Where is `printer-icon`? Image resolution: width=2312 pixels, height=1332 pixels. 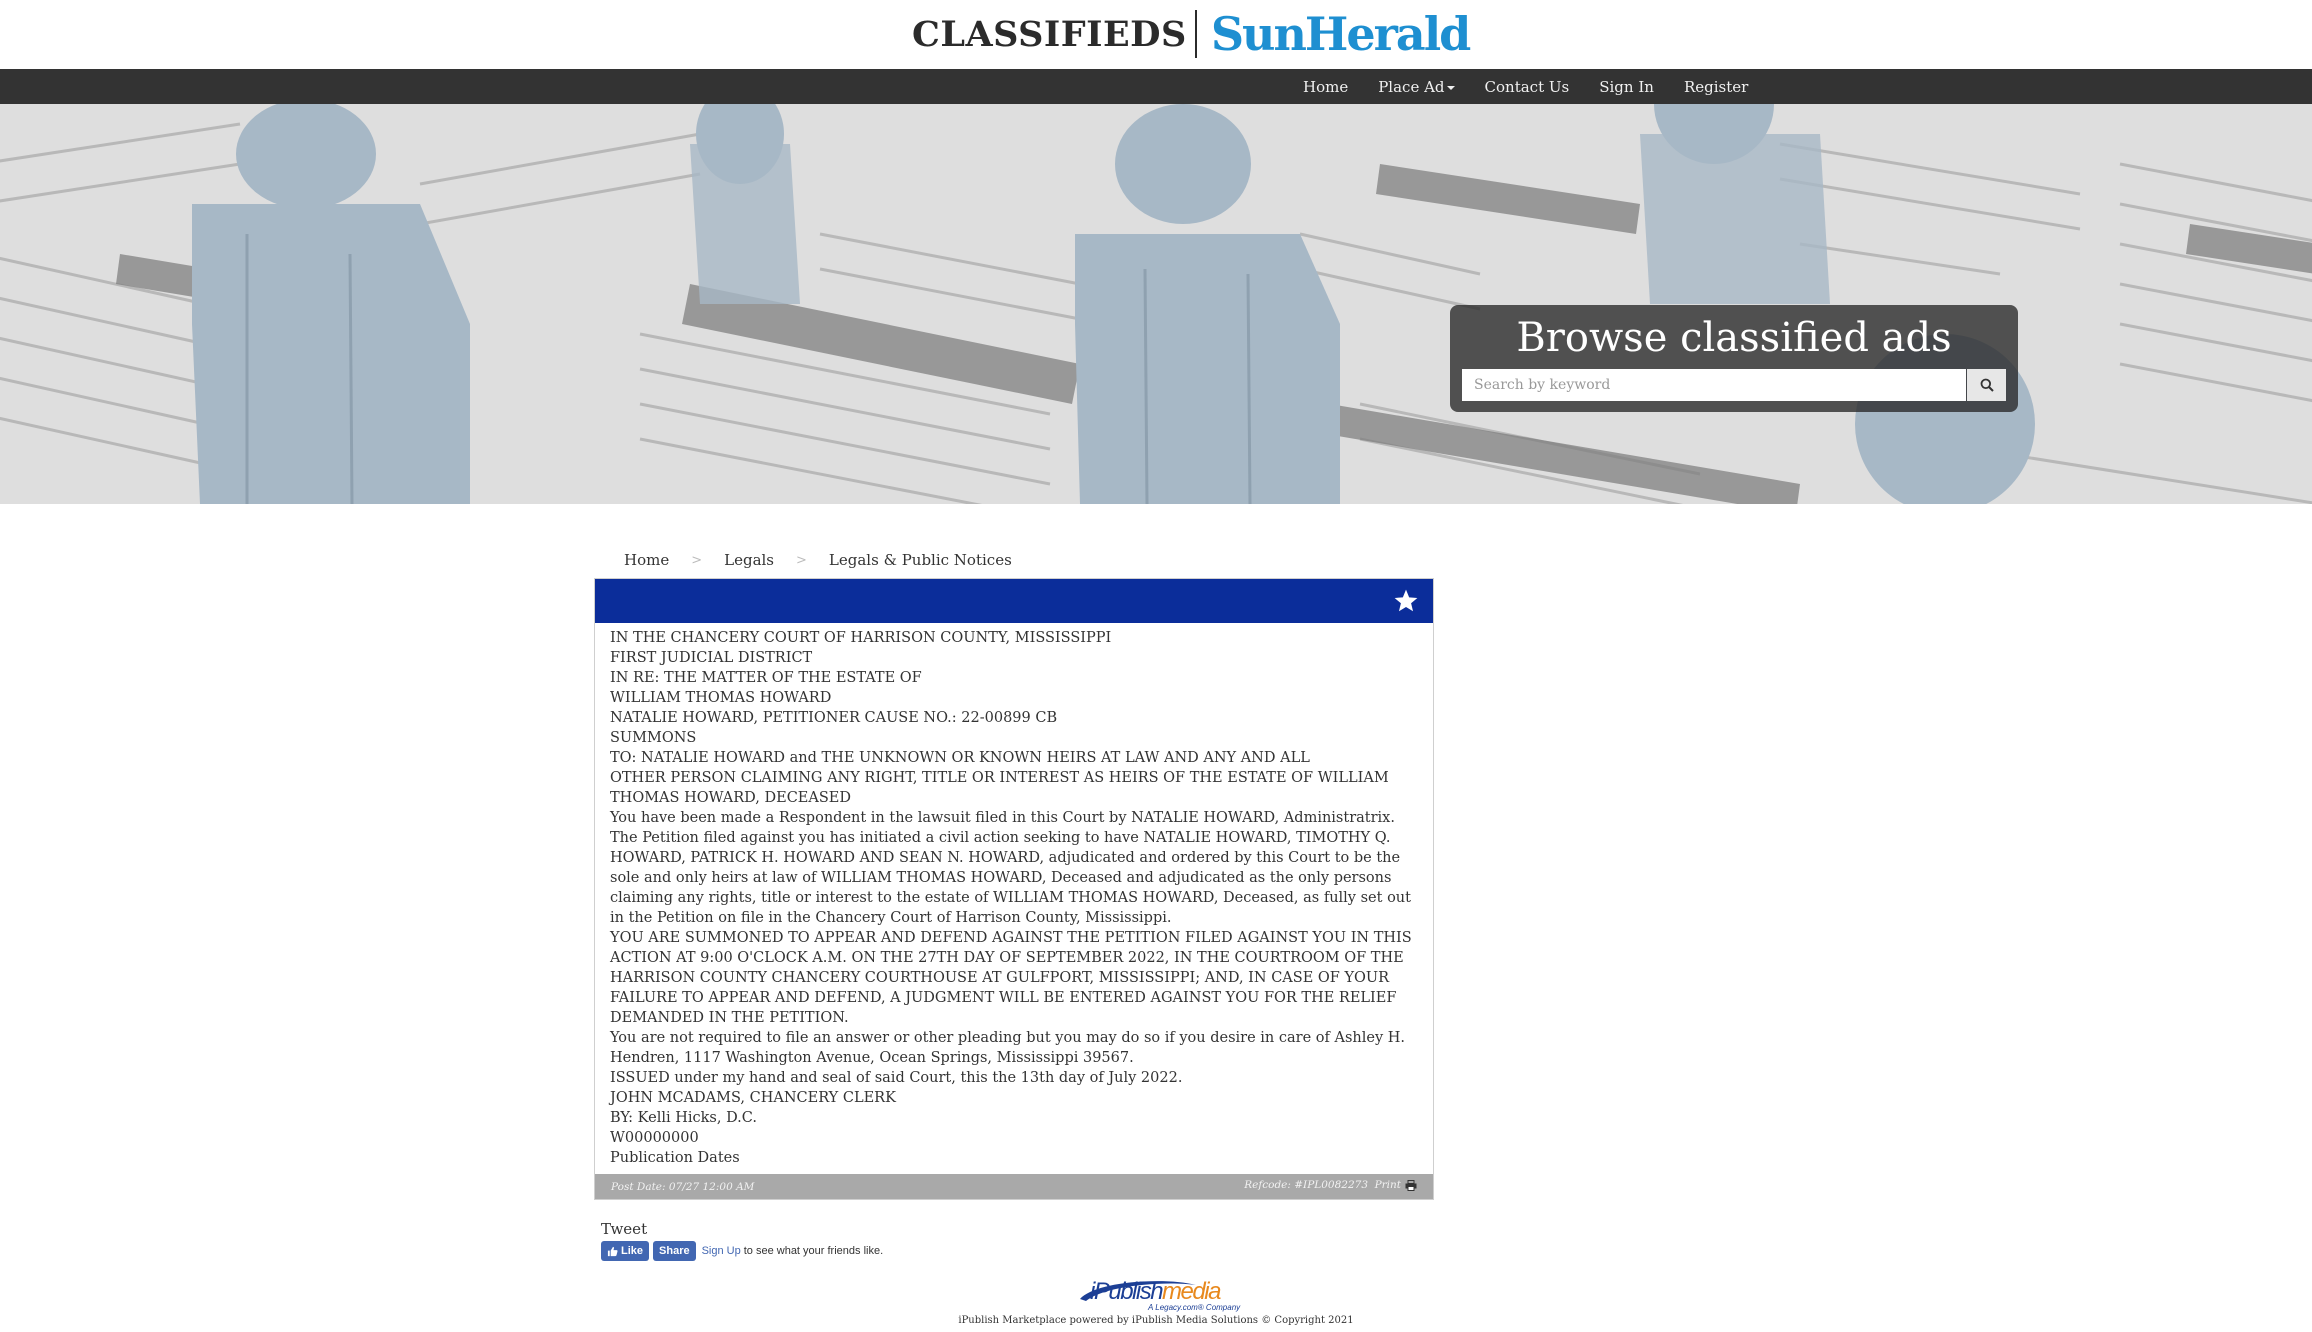 printer-icon is located at coordinates (1411, 1185).